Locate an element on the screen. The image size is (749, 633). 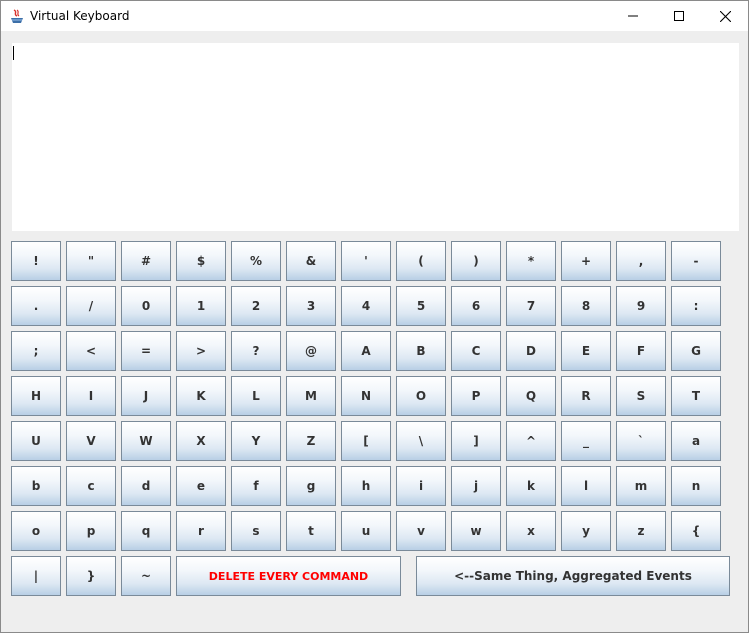
key-button: w is located at coordinates (476, 531).